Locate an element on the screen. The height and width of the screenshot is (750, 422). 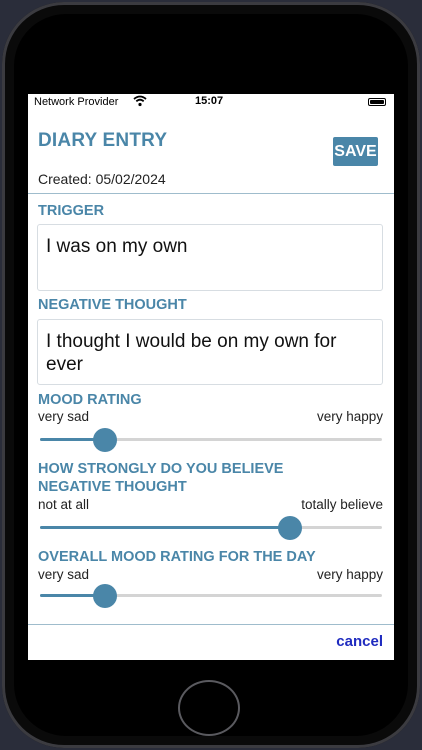
created-date: Created: 05/02/2024 is located at coordinates (102, 179).